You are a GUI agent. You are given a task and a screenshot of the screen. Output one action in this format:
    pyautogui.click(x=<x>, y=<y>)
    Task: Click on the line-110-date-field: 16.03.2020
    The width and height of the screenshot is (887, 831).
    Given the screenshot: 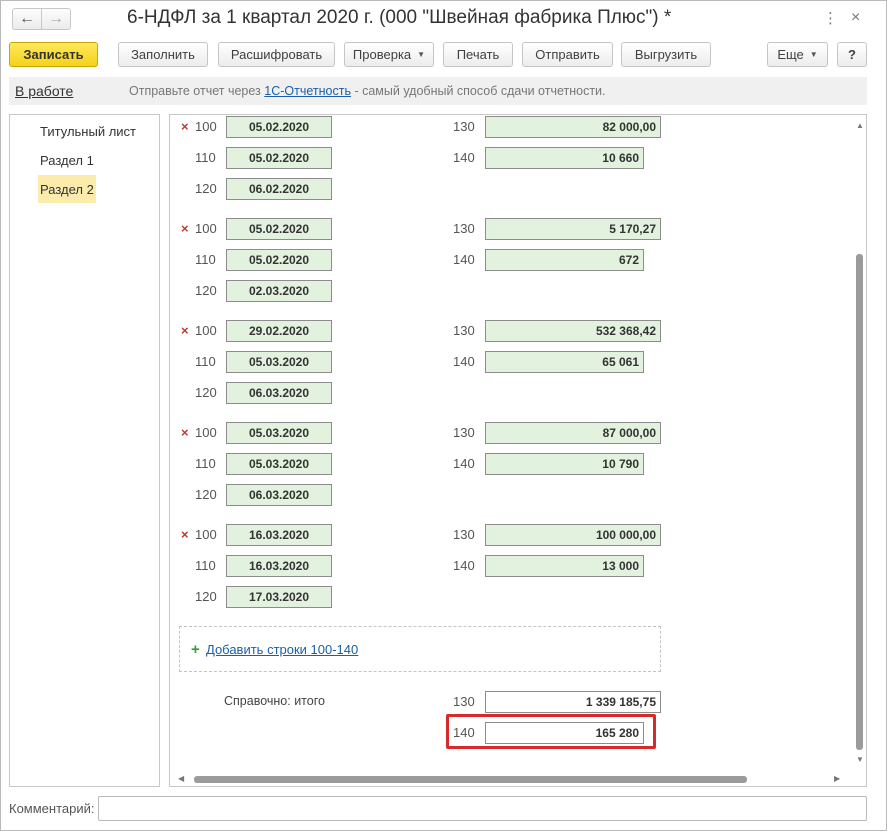 What is the action you would take?
    pyautogui.click(x=279, y=566)
    